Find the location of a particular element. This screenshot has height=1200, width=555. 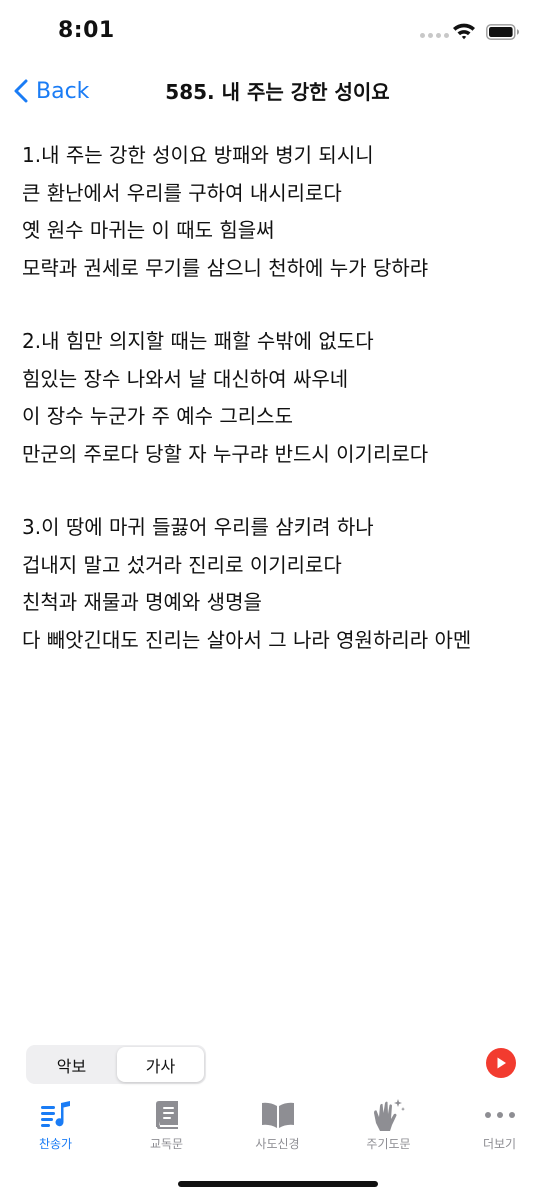

tab-bar: 찬송가 교독문 사도신경 주기도문 더보기 is located at coordinates (277, 1133).